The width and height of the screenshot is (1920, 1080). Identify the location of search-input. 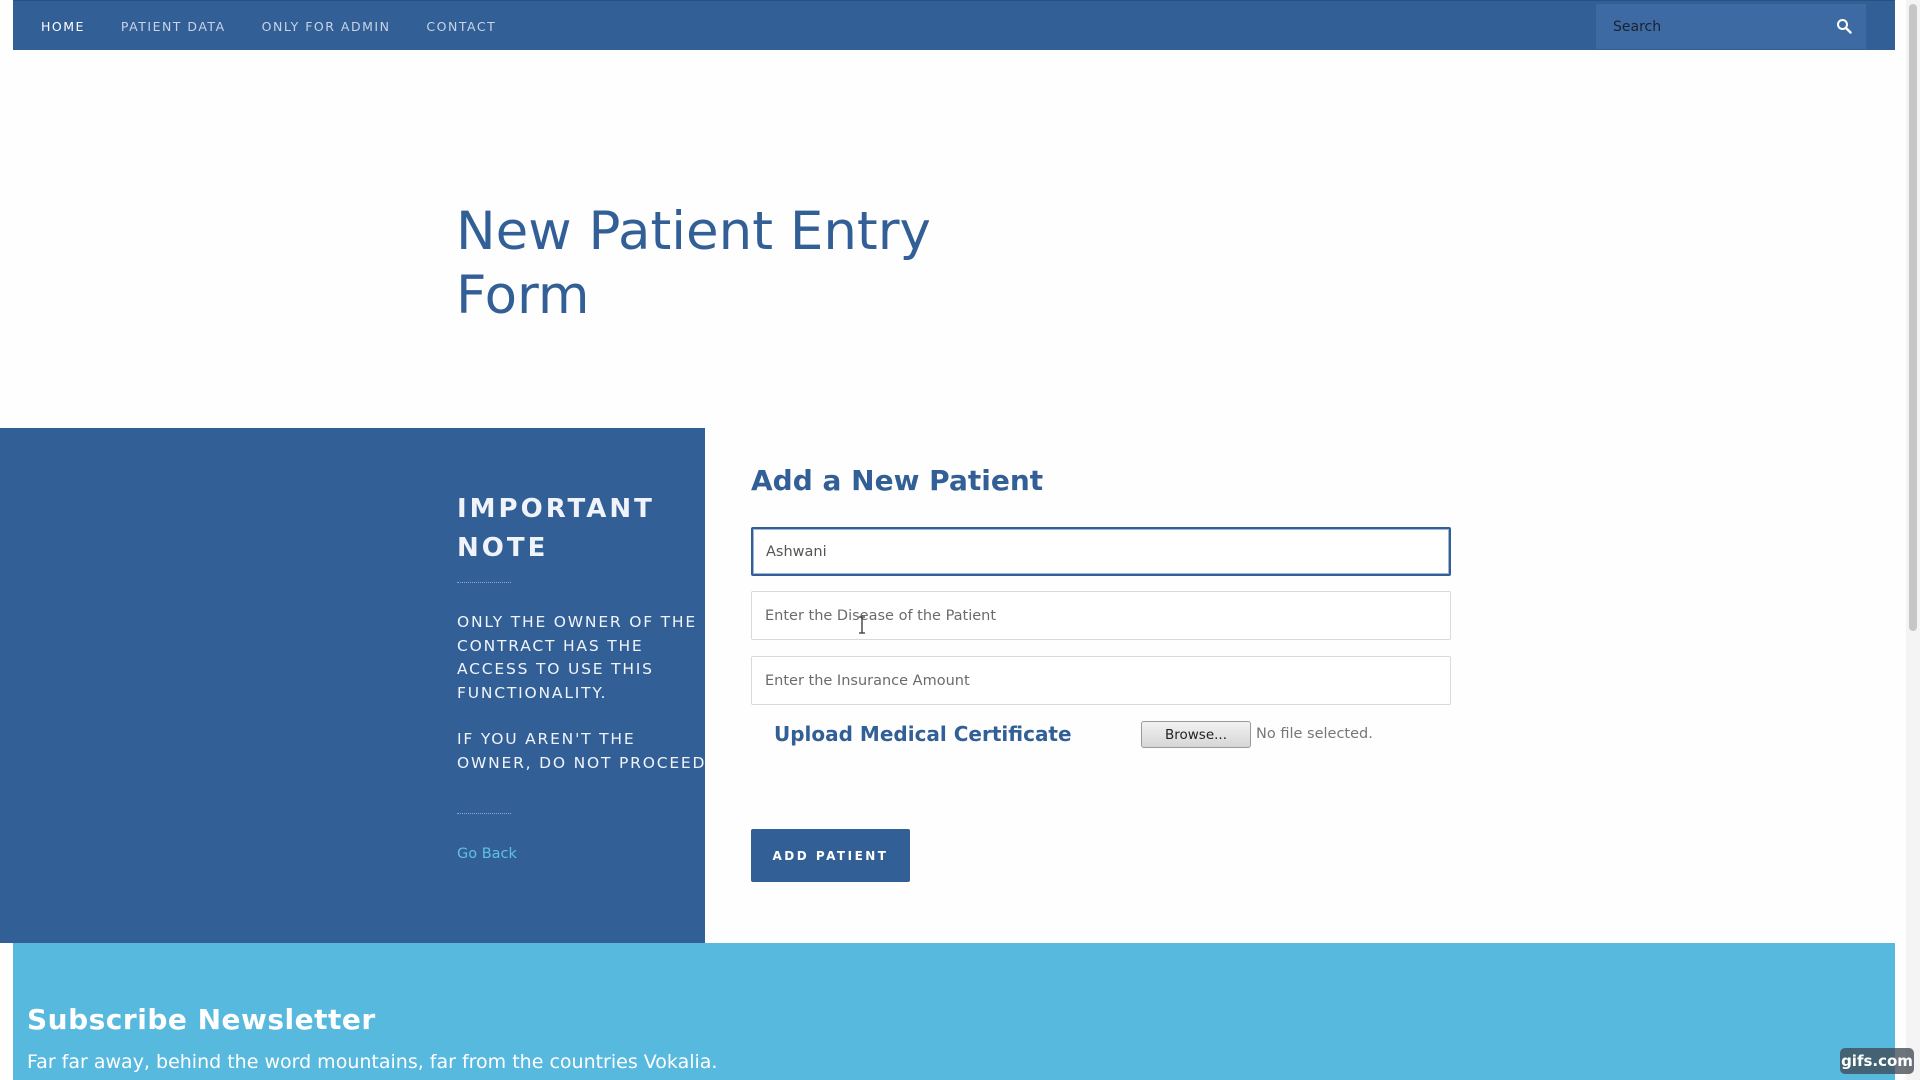
(1706, 26).